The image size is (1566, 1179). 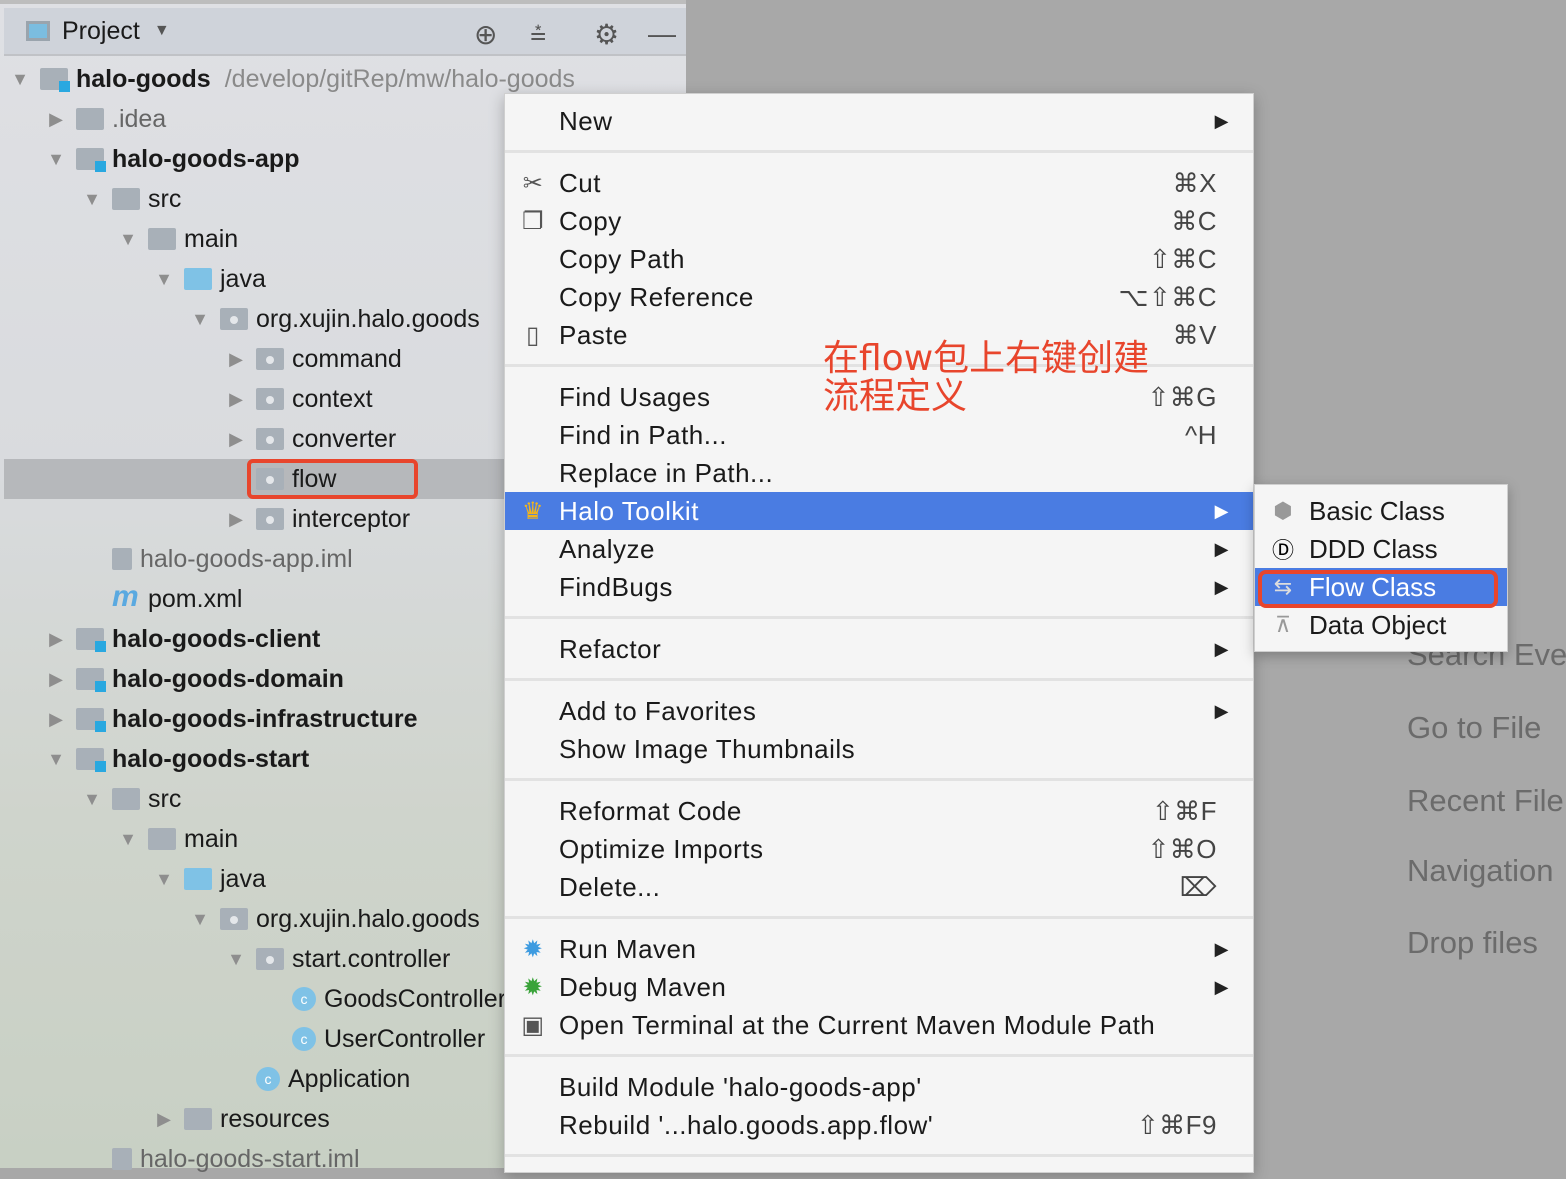 I want to click on tree-item-label: UserController, so click(x=405, y=1038).